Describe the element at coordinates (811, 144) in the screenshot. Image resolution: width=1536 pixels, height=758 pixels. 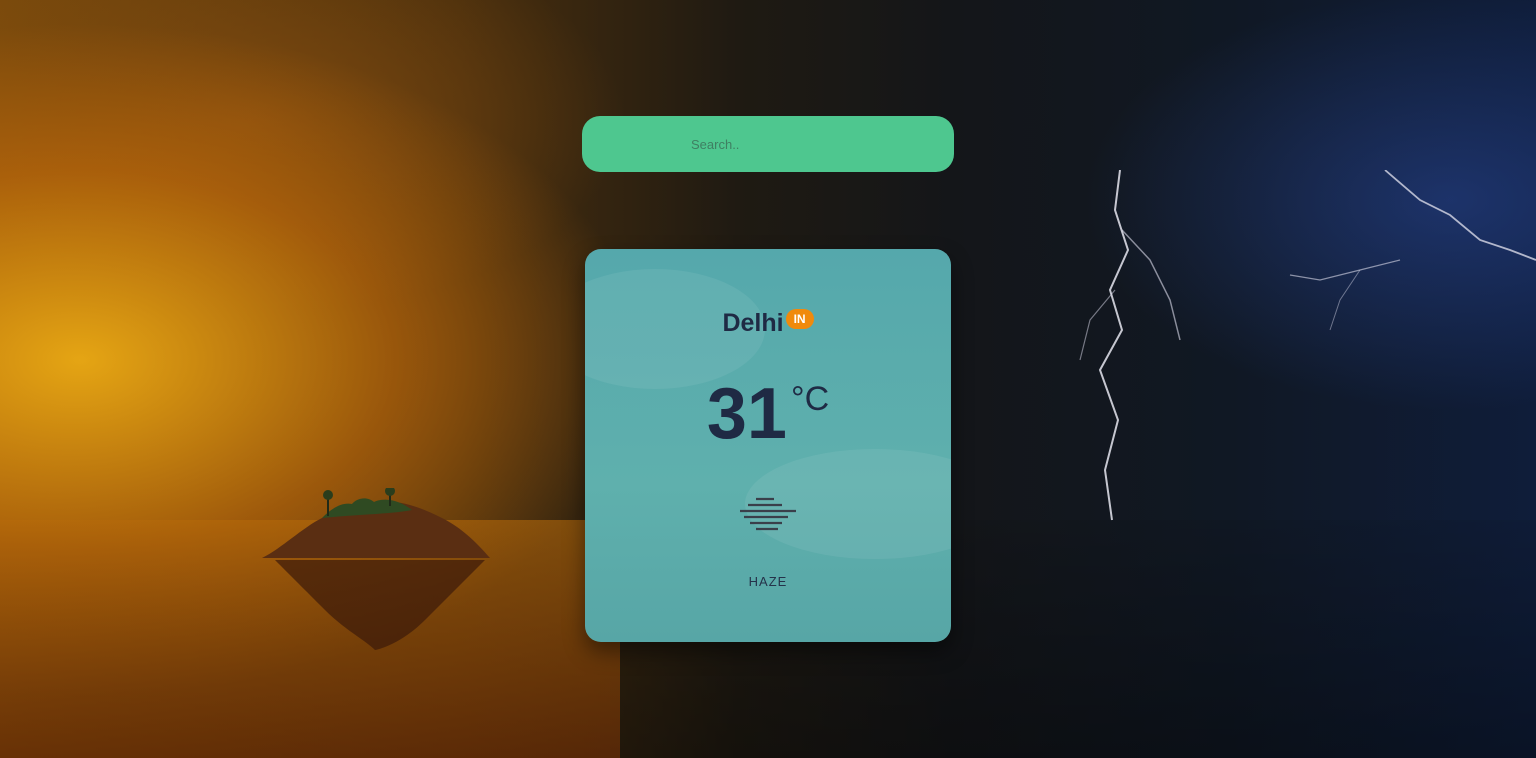
I see `search-input` at that location.